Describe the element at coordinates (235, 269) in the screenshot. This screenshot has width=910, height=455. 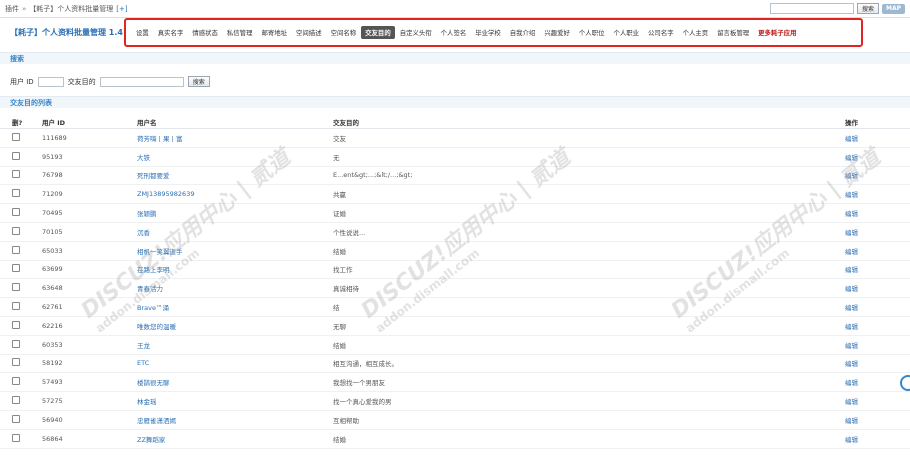
I see `username-link: 在路上李明` at that location.